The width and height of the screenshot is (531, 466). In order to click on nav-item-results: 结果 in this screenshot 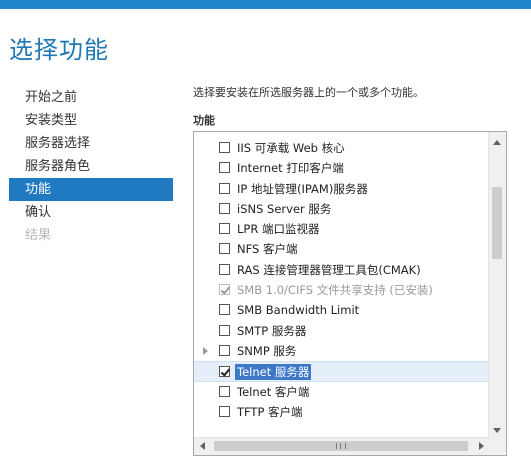, I will do `click(38, 235)`.